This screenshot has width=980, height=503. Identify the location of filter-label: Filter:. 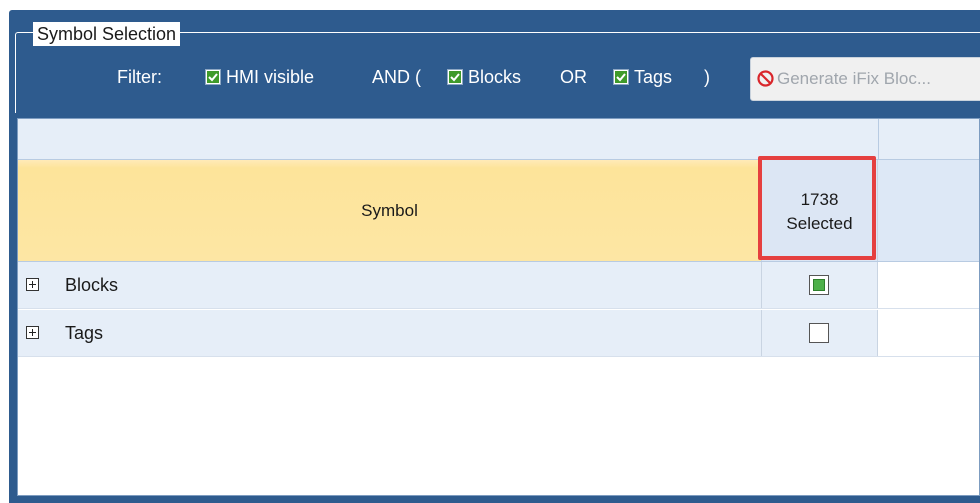
(139, 77).